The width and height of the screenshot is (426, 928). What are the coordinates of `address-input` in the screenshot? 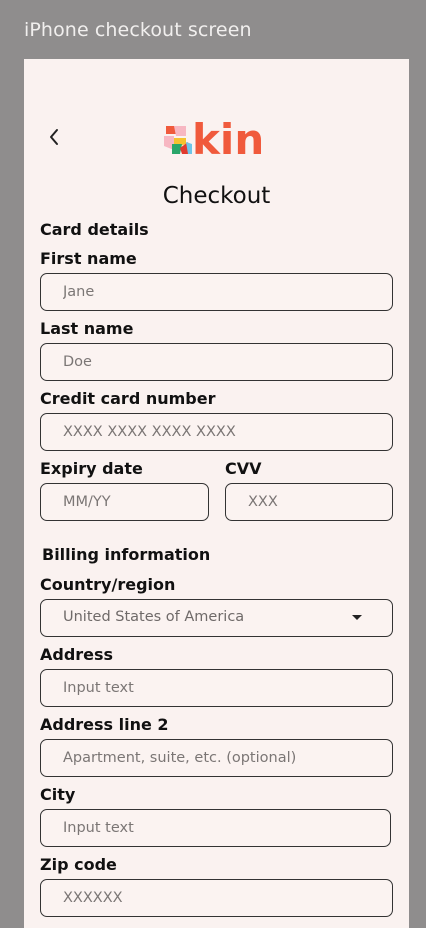 It's located at (216, 688).